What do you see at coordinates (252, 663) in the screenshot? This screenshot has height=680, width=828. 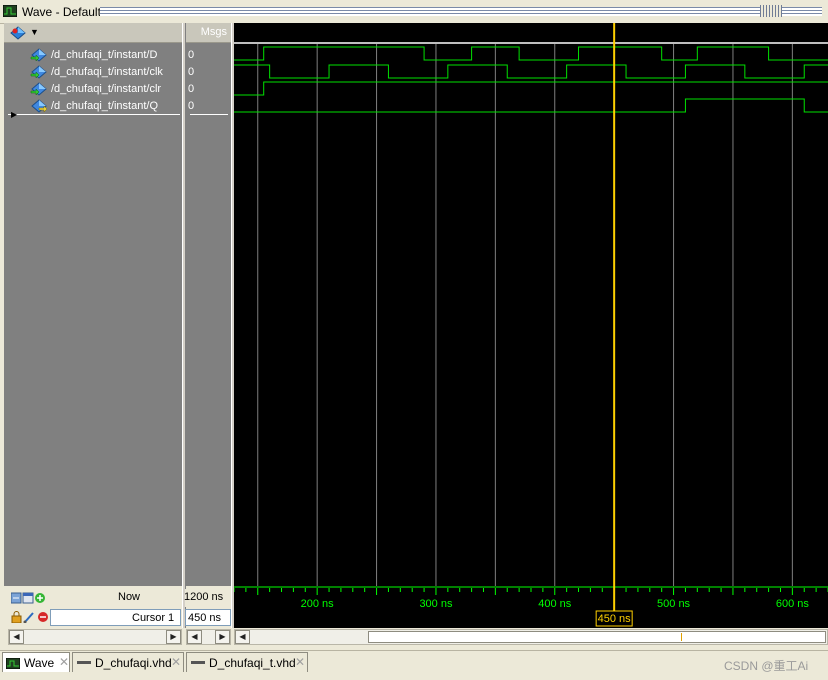 I see `tab-label: D_chufaqi_t.vhd` at bounding box center [252, 663].